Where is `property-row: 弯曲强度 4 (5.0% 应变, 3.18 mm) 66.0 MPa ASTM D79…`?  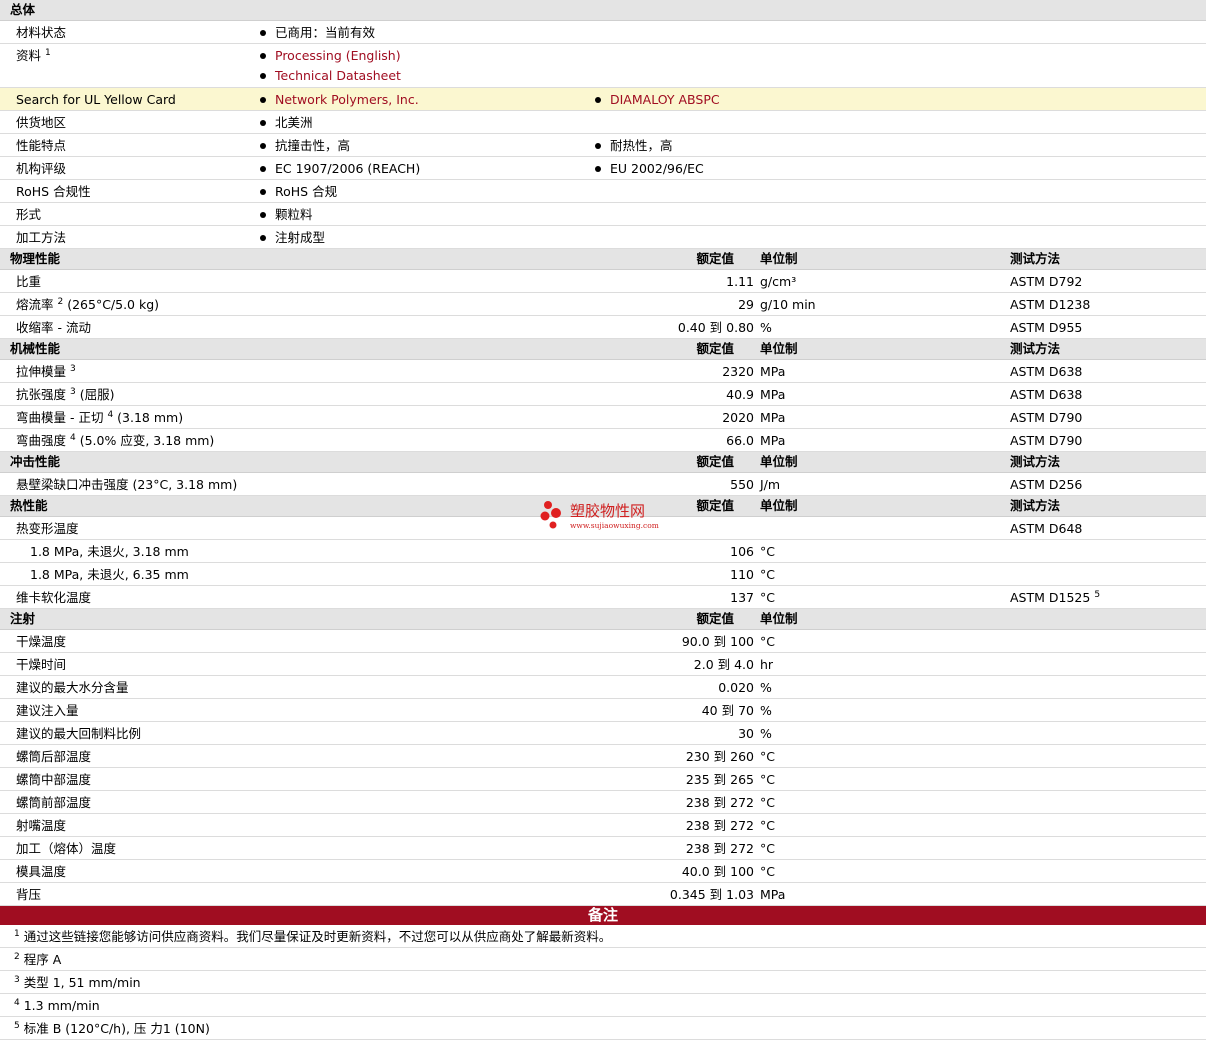 property-row: 弯曲强度 4 (5.0% 应变, 3.18 mm) 66.0 MPa ASTM D79… is located at coordinates (603, 440).